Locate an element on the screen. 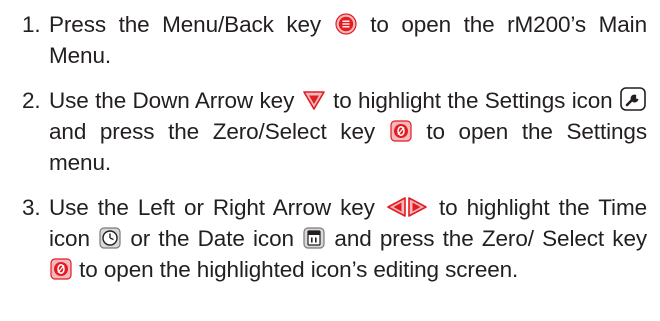  step-number: 3. is located at coordinates (31, 207).